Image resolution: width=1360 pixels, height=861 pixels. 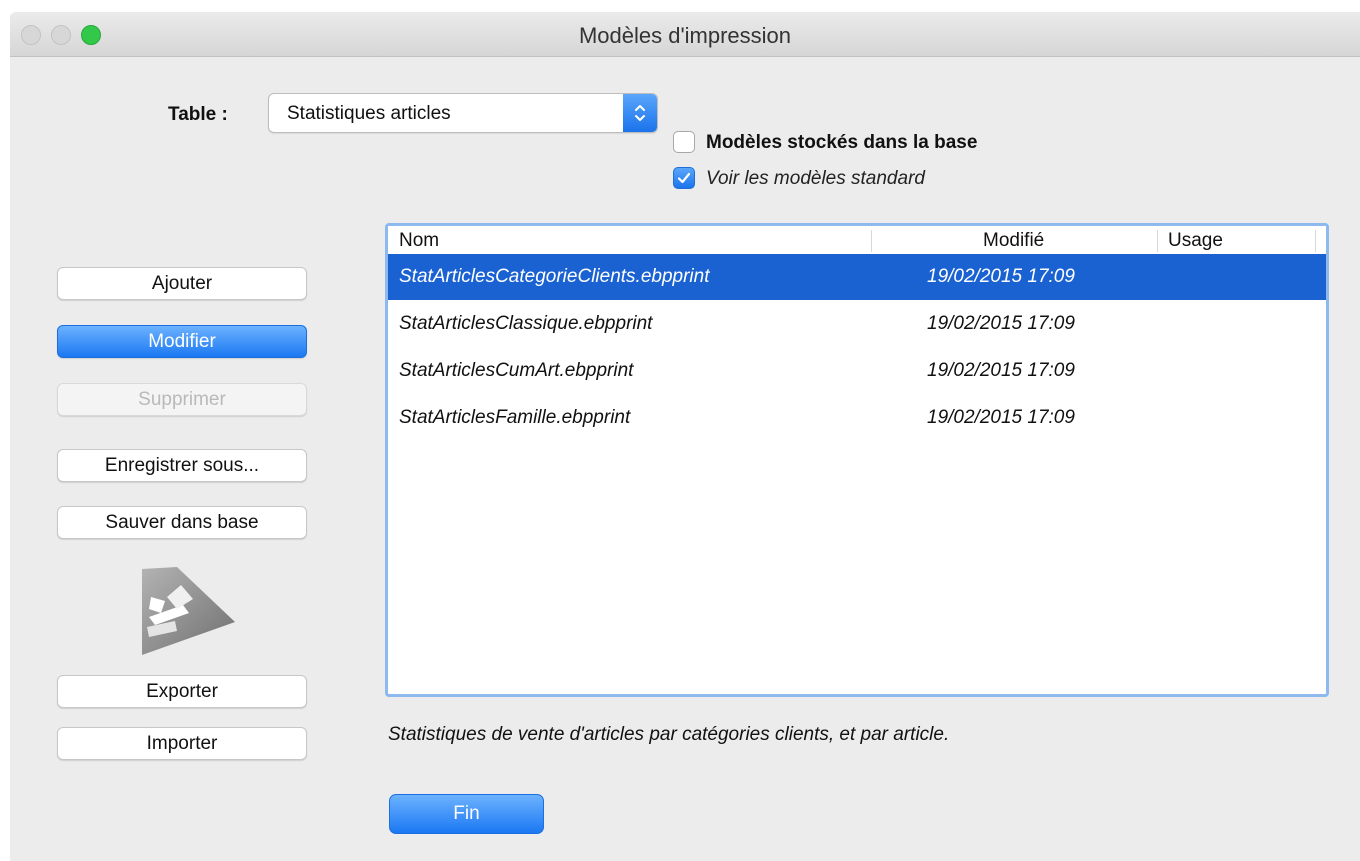 What do you see at coordinates (182, 522) in the screenshot?
I see `save-to-db-button: Sauver dans base` at bounding box center [182, 522].